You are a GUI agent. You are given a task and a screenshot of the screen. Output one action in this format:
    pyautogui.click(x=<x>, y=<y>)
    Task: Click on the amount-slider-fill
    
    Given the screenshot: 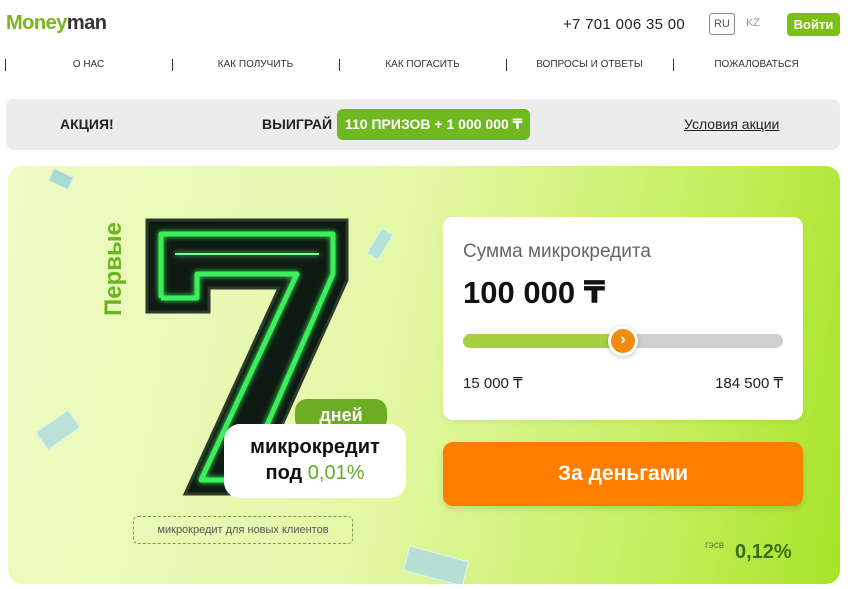 What is the action you would take?
    pyautogui.click(x=543, y=341)
    